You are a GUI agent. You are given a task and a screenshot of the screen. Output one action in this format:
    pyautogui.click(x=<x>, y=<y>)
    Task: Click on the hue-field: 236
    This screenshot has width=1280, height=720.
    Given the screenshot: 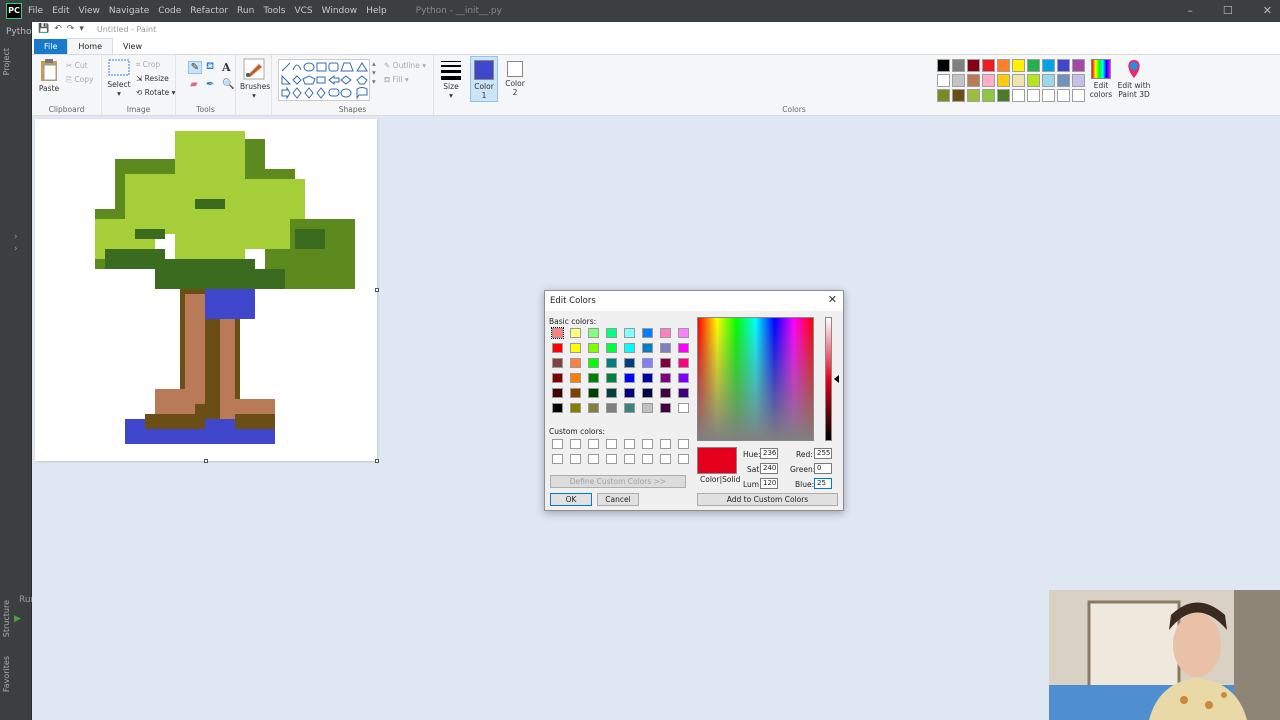 What is the action you would take?
    pyautogui.click(x=769, y=453)
    